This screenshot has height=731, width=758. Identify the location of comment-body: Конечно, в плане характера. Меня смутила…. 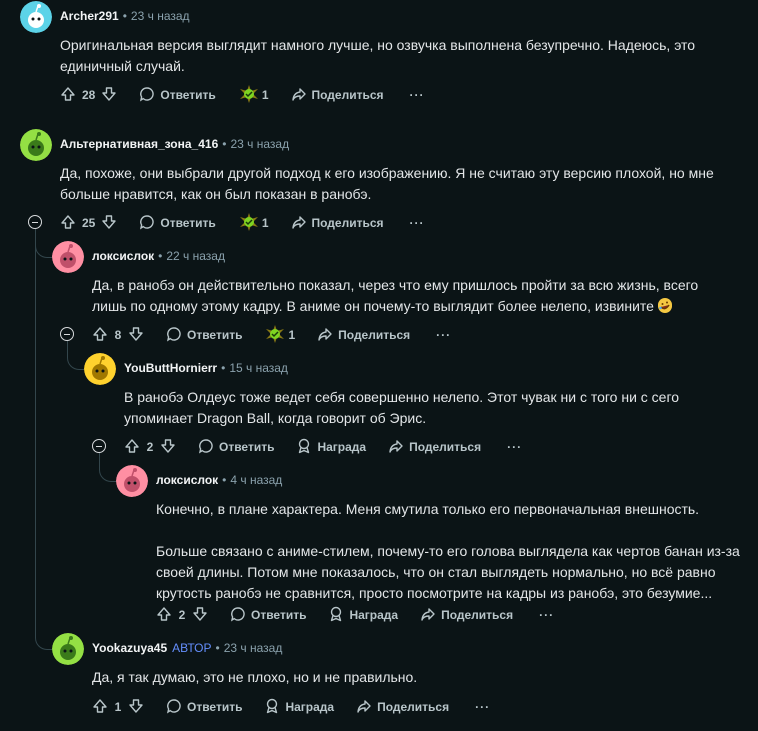
(451, 551).